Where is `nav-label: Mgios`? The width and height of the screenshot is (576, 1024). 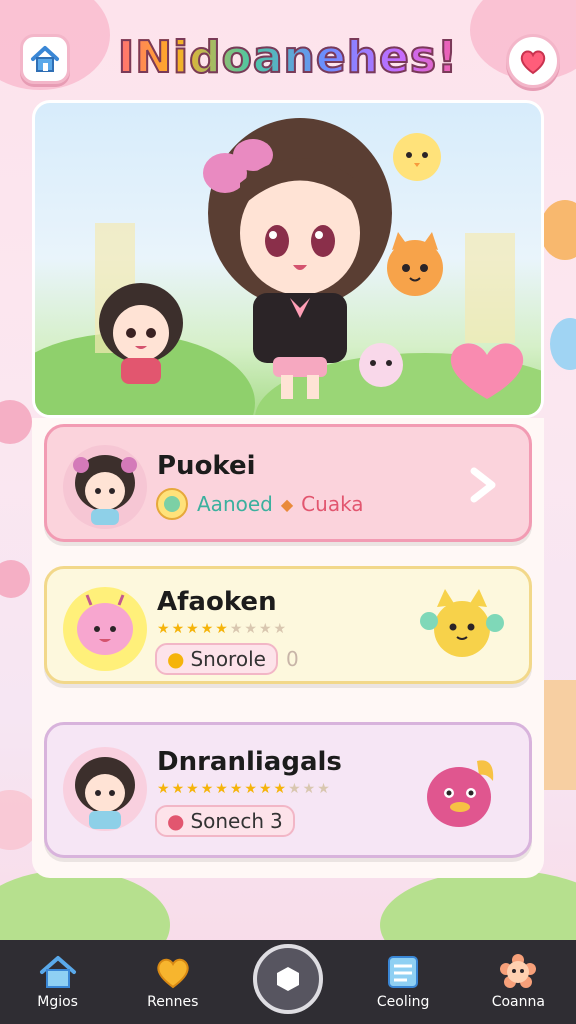 nav-label: Mgios is located at coordinates (57, 1002).